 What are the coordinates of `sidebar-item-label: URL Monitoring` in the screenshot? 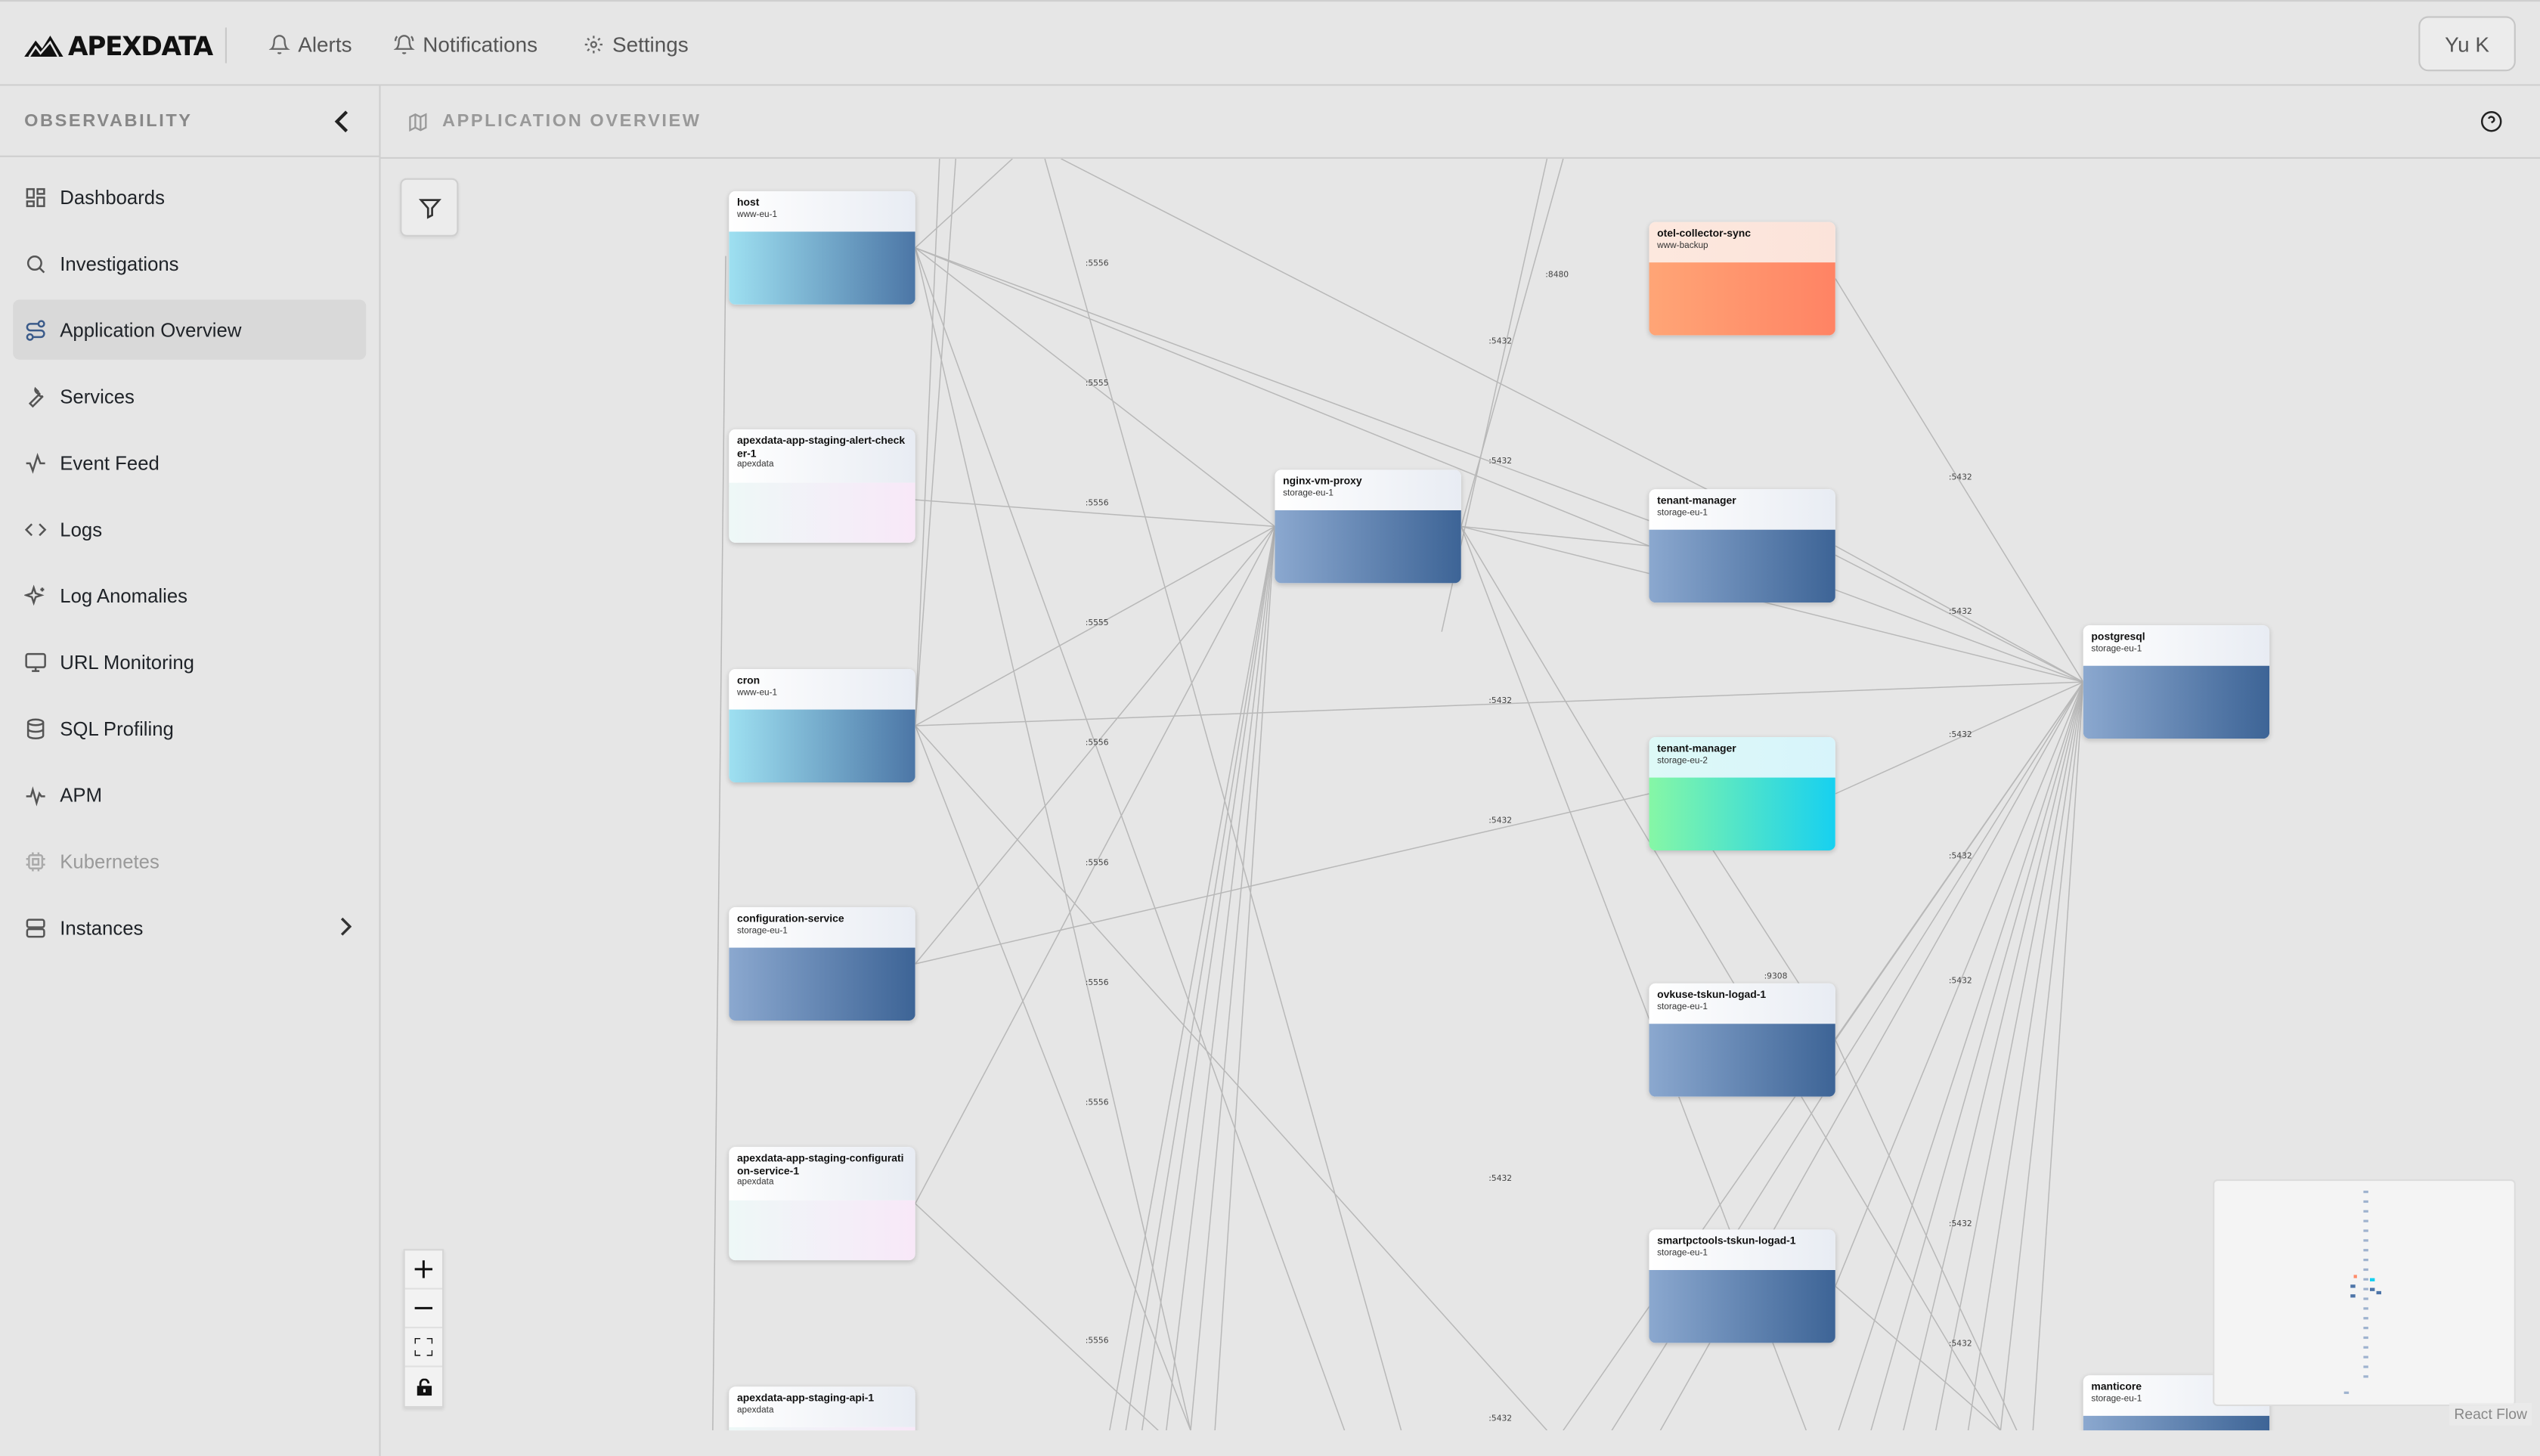 It's located at (127, 662).